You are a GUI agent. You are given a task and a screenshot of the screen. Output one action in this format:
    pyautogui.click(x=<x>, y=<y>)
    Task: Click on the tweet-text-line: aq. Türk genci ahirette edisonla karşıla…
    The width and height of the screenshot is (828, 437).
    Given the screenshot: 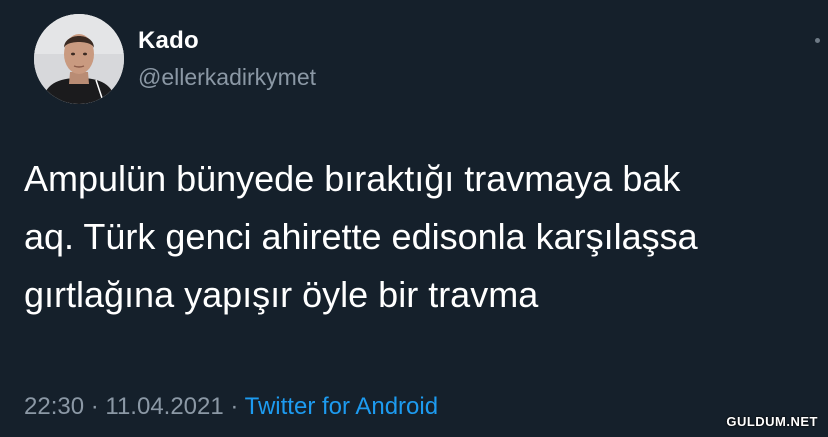 What is the action you would take?
    pyautogui.click(x=361, y=236)
    